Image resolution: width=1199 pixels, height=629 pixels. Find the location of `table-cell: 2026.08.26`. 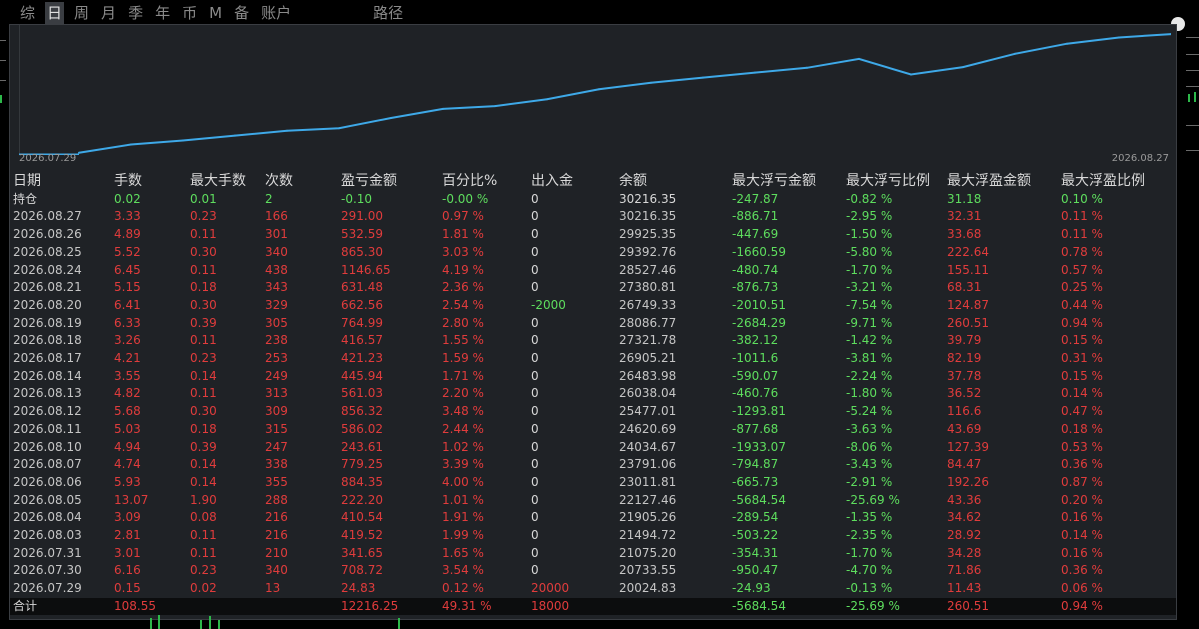

table-cell: 2026.08.26 is located at coordinates (47, 234).